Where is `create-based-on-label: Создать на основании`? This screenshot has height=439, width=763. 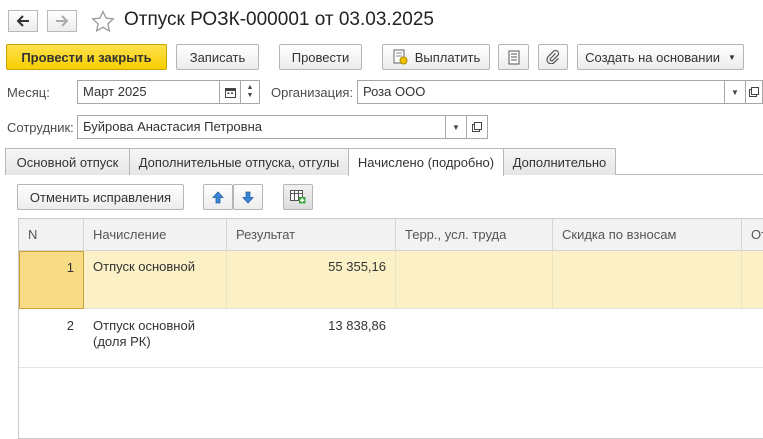
create-based-on-label: Создать на основании is located at coordinates (652, 57).